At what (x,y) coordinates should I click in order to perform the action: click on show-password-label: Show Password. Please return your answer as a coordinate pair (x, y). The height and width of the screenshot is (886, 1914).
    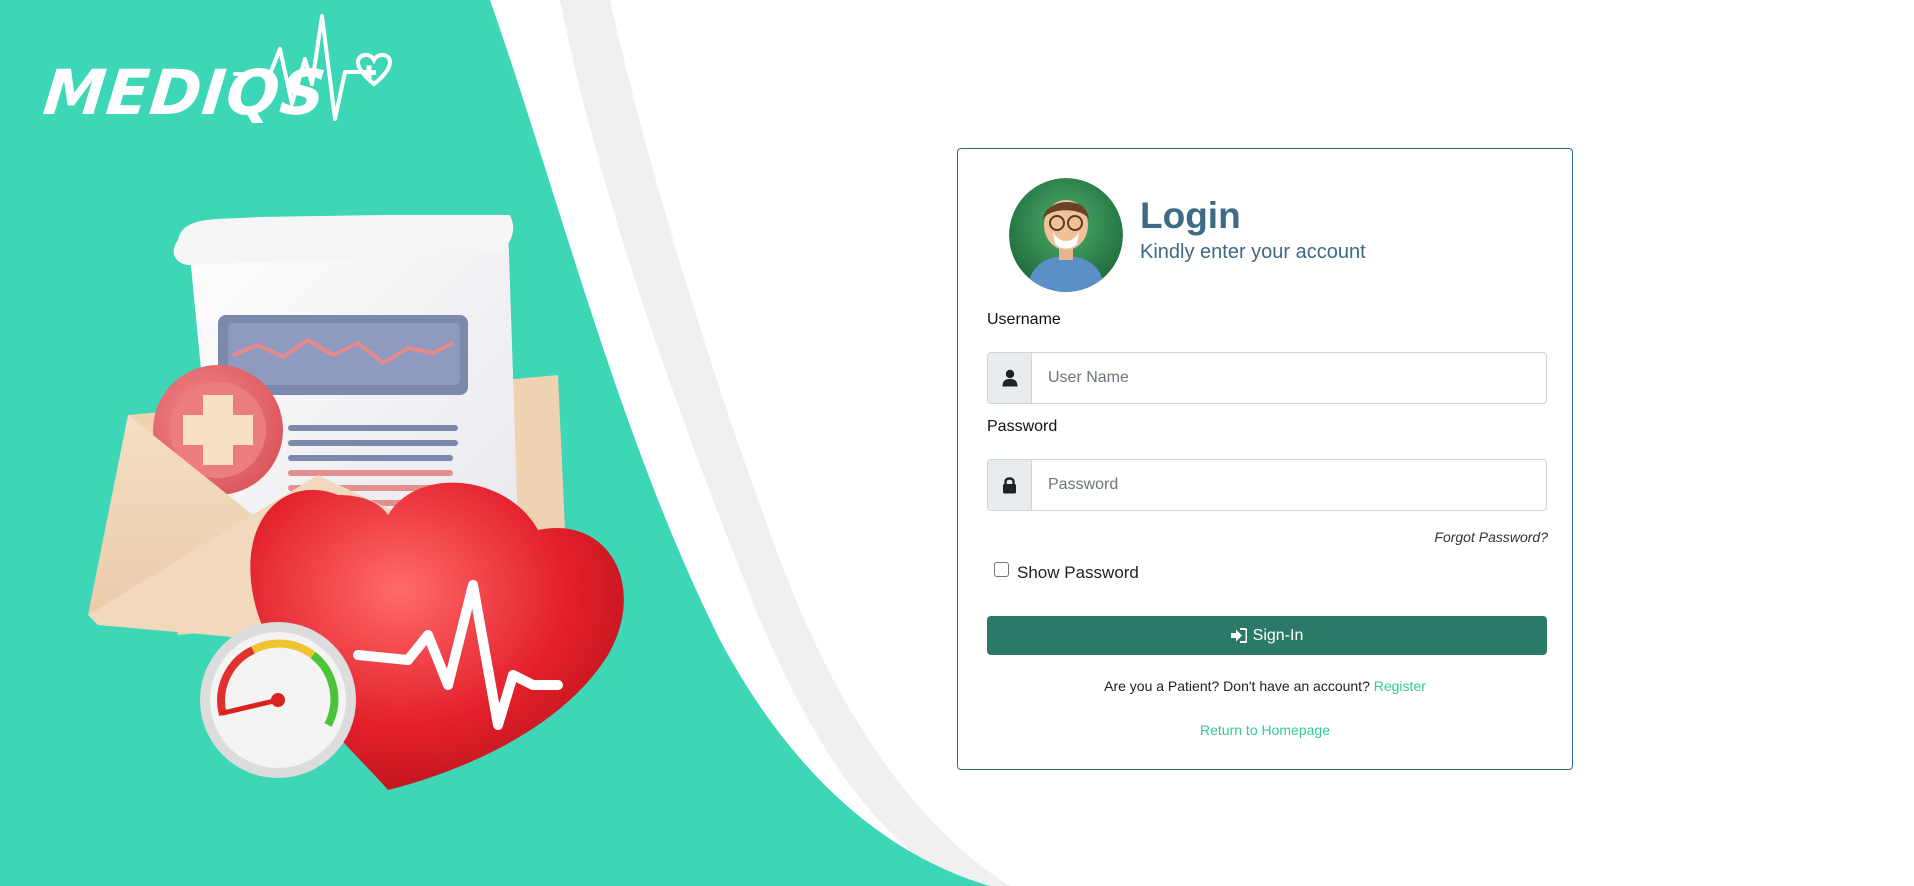
    Looking at the image, I should click on (1078, 572).